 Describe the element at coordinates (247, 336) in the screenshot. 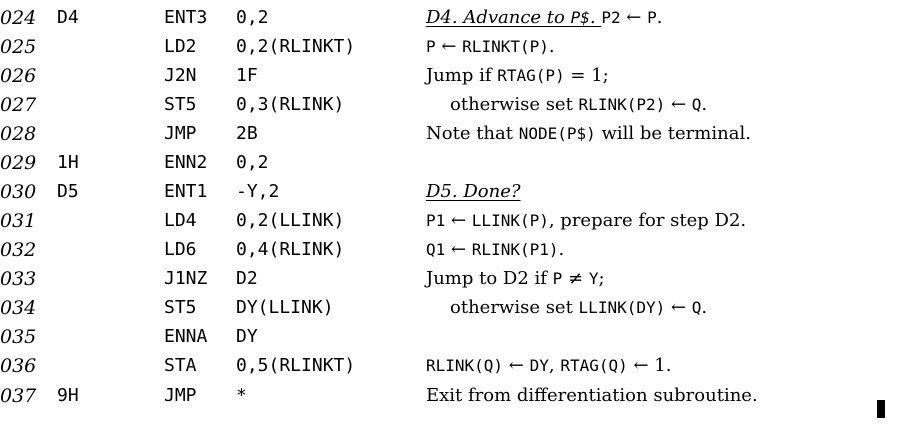

I see `address-field: DY` at that location.